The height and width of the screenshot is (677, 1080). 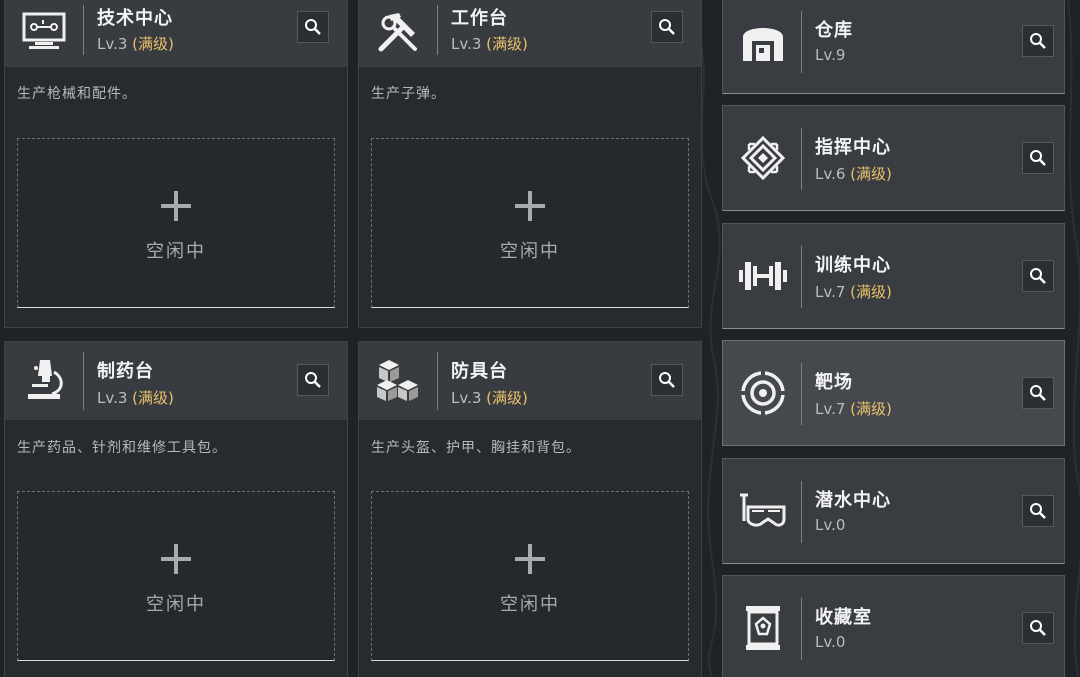 What do you see at coordinates (893, 511) in the screenshot?
I see `facility-card-diving-center: 潜水中心 Lv.0` at bounding box center [893, 511].